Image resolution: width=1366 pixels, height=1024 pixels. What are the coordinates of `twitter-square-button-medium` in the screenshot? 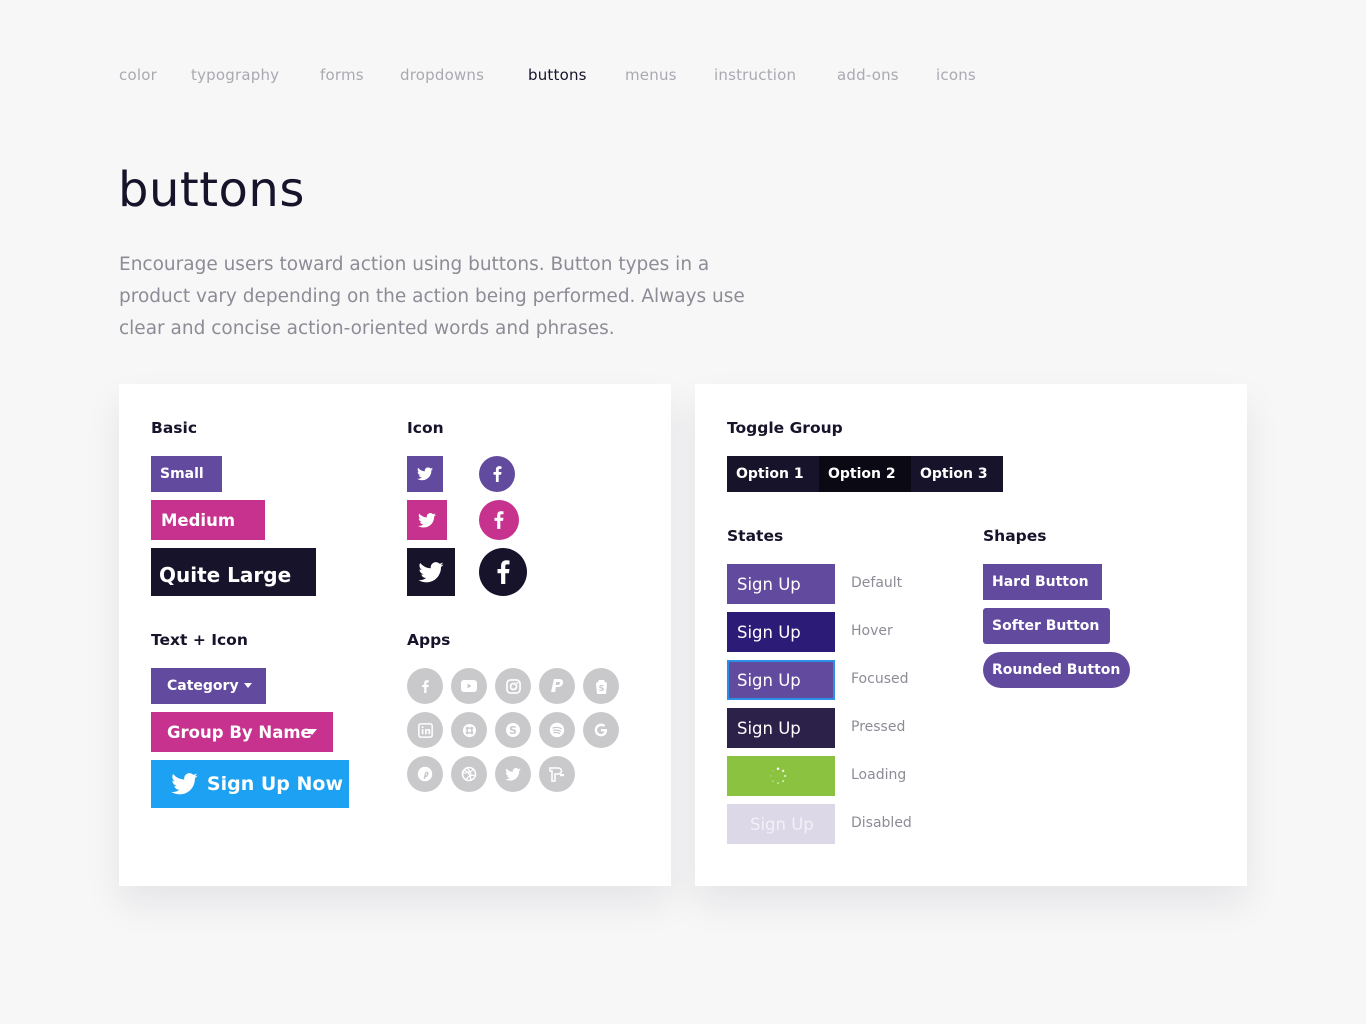 It's located at (427, 520).